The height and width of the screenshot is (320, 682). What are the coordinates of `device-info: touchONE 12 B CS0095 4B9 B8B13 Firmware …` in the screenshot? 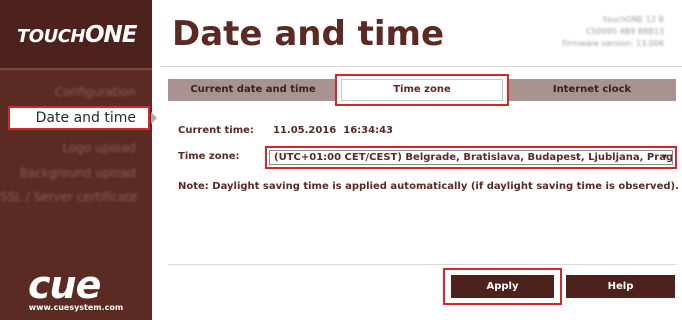 It's located at (613, 32).